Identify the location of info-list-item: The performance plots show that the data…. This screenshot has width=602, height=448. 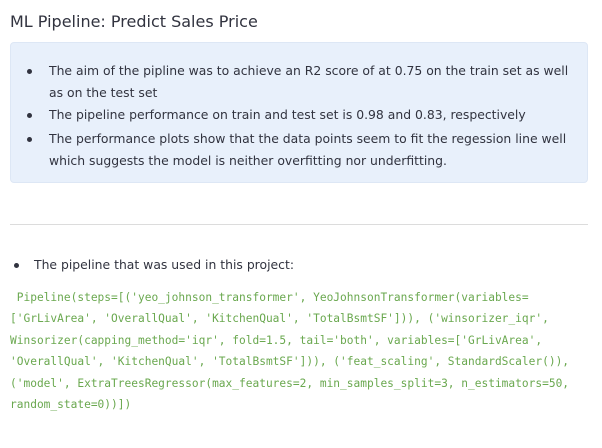
(303, 150).